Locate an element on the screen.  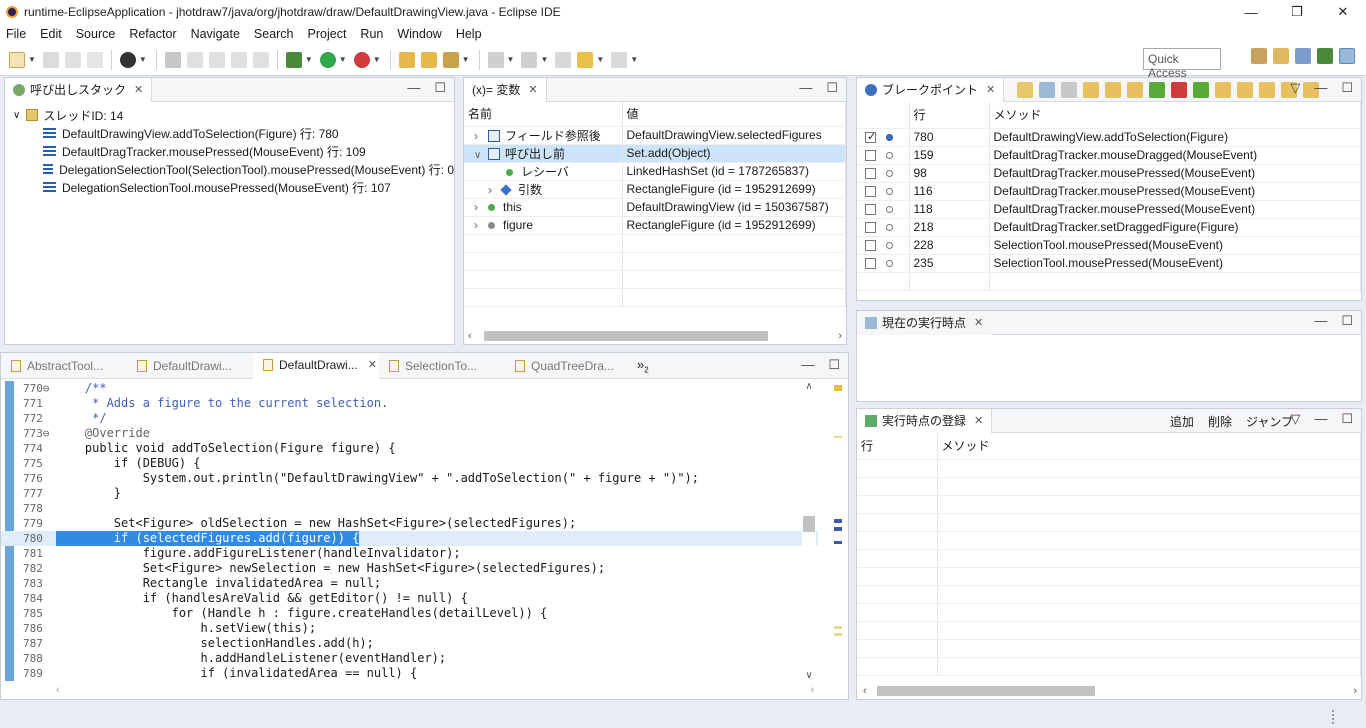
editor-horizontal-scrollbar: ‹ › is located at coordinates (437, 690).